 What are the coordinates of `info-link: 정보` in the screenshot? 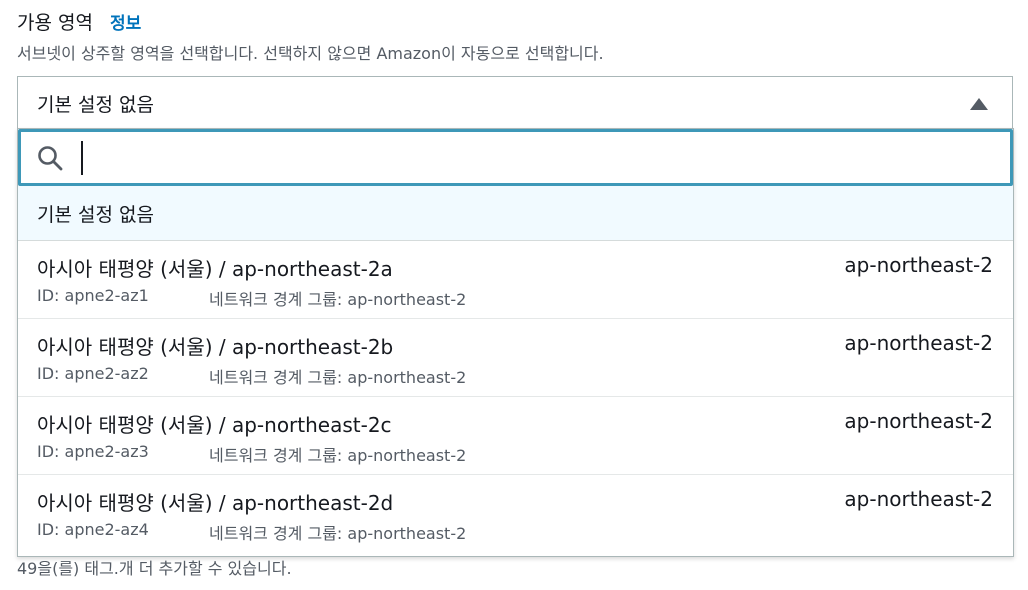 It's located at (125, 21).